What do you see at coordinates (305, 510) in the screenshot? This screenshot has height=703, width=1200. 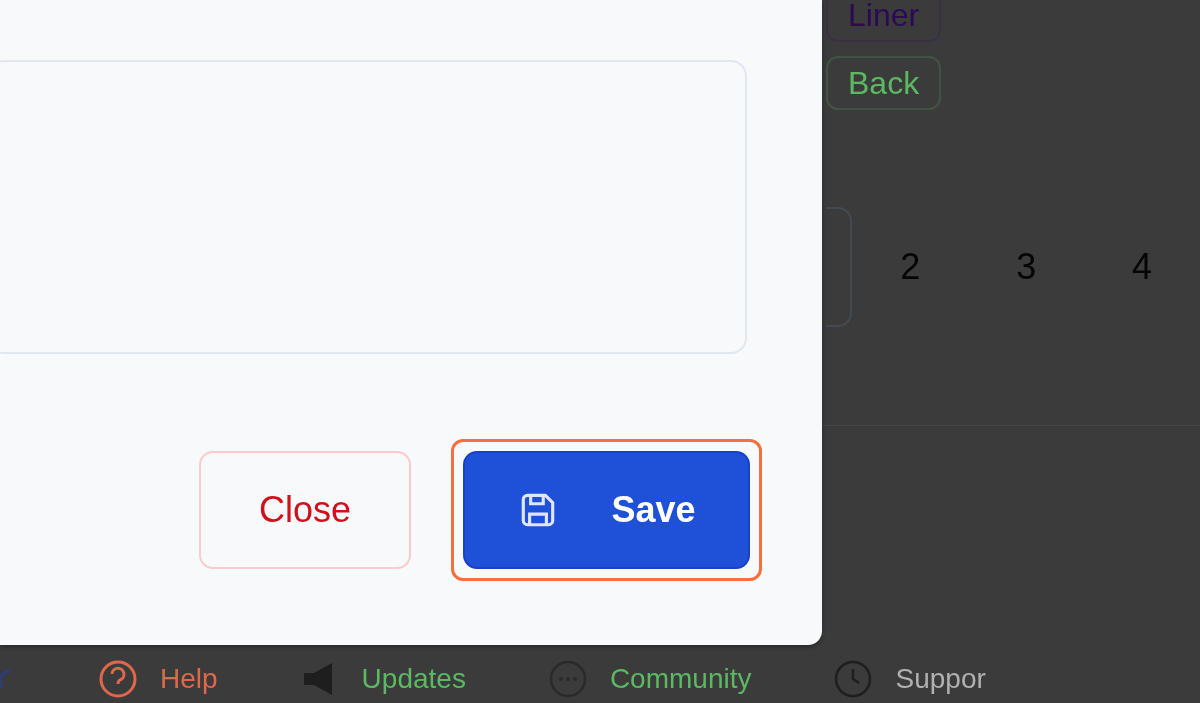 I see `close-button: Close` at bounding box center [305, 510].